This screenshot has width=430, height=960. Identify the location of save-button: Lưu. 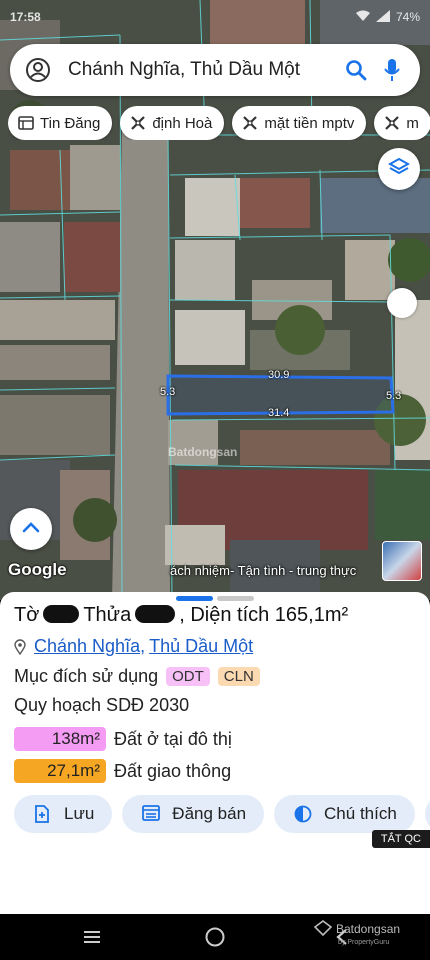
(63, 814).